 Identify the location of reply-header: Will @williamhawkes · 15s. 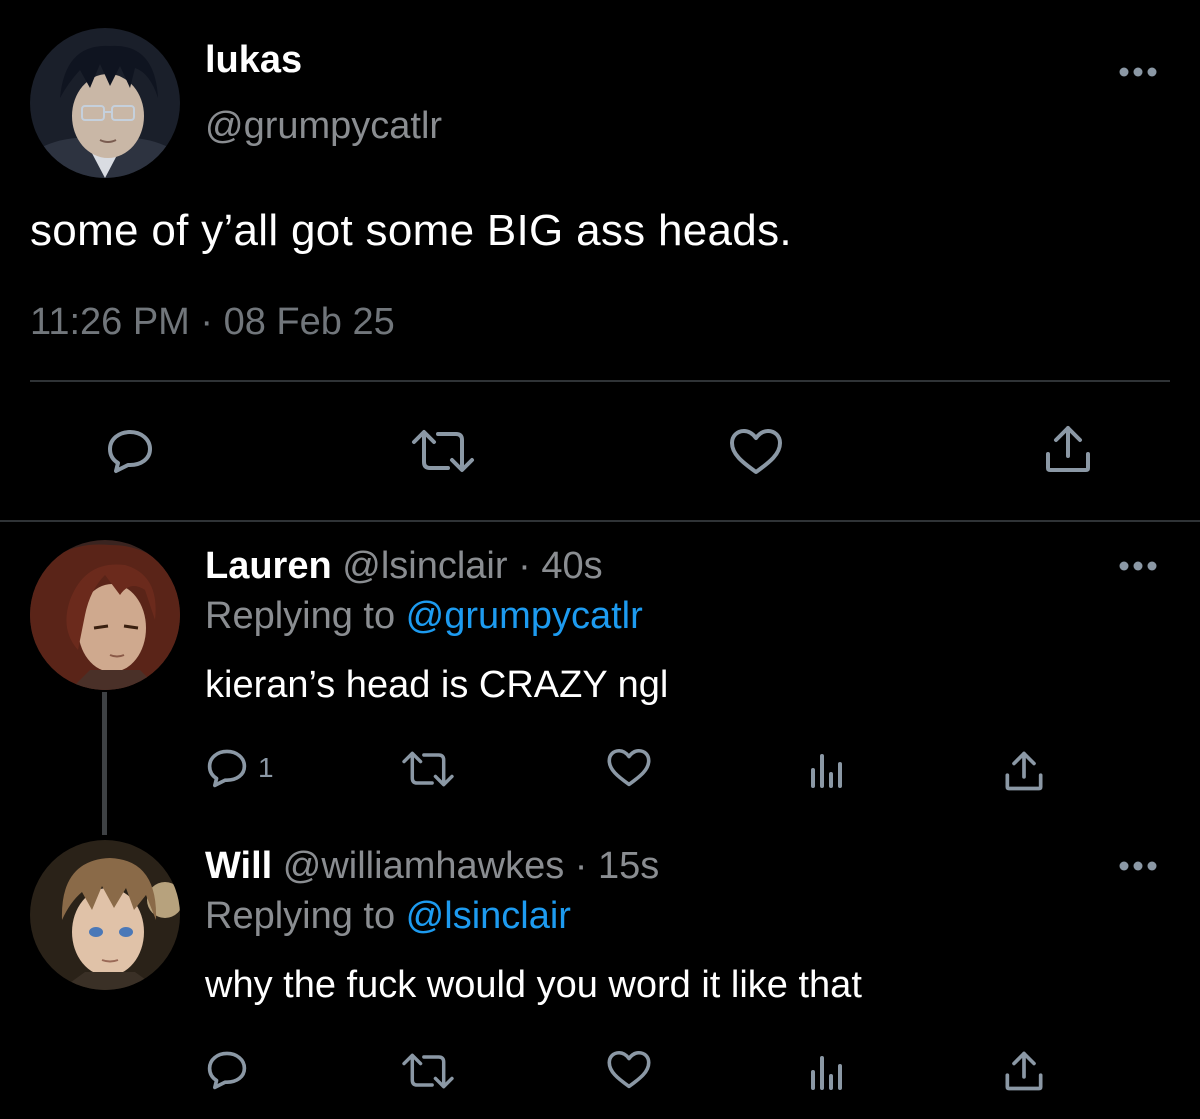
(432, 866).